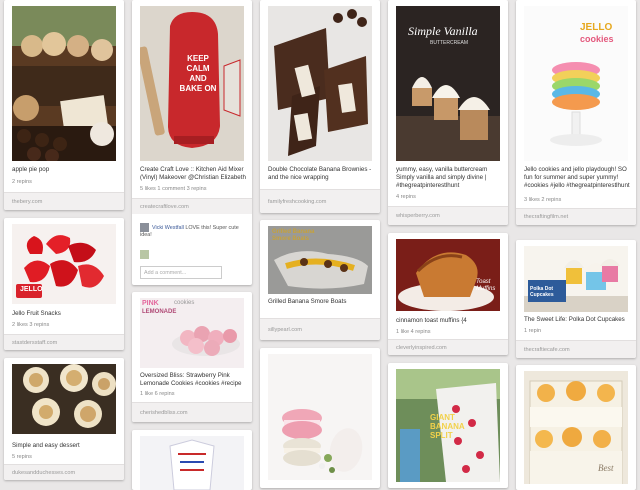  Describe the element at coordinates (413, 332) in the screenshot. I see `pin-stats: 1 like 4 repins` at that location.